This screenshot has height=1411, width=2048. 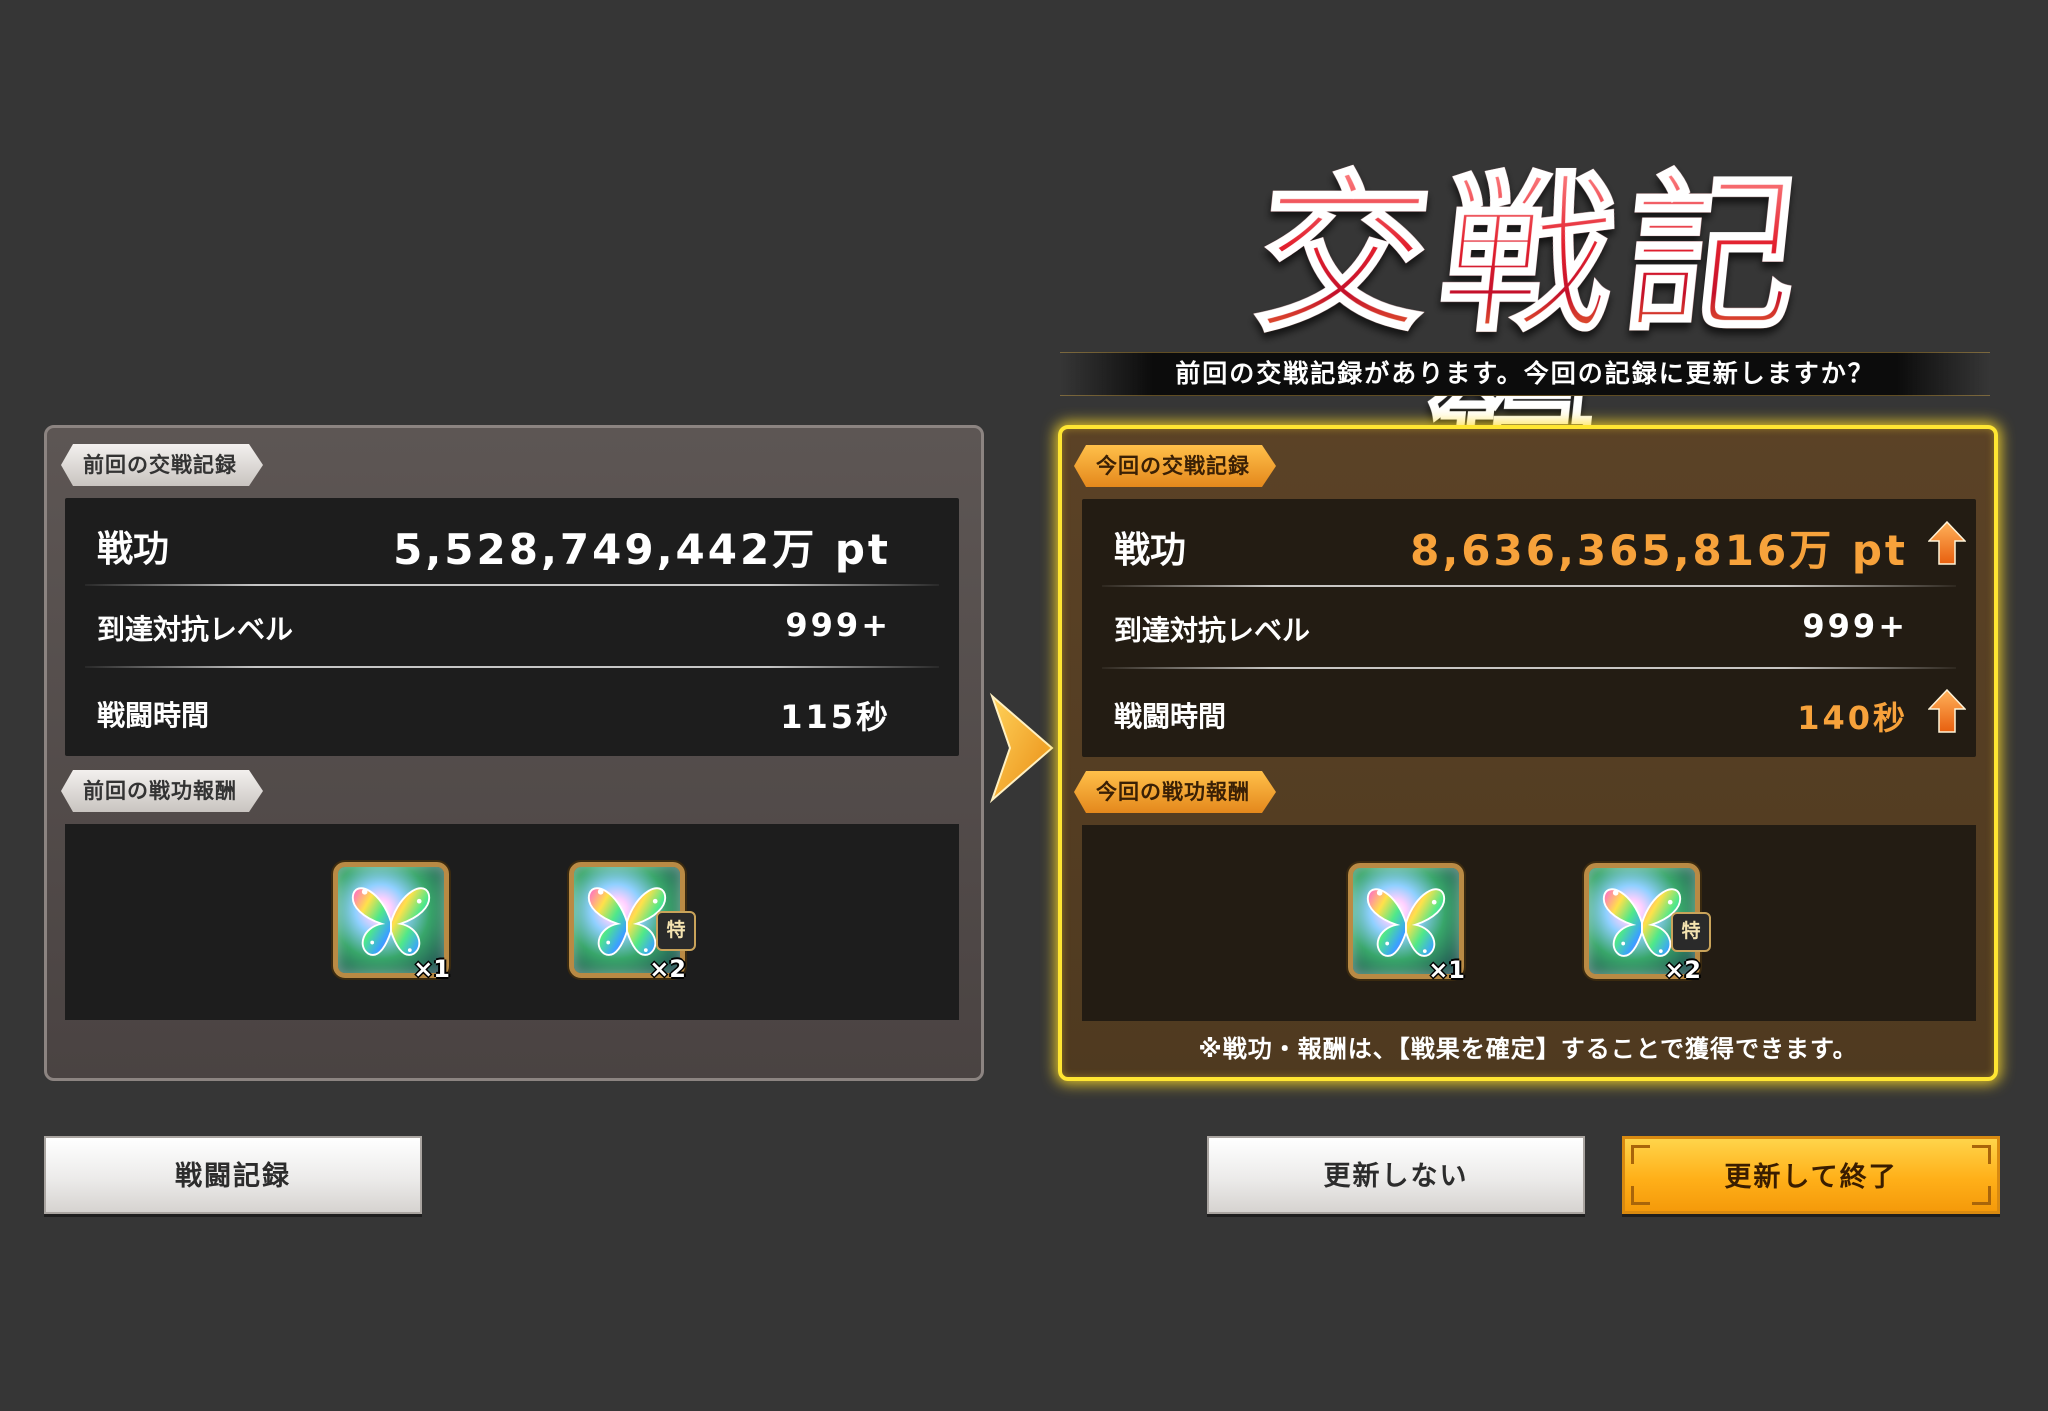 I want to click on previous-record-tag: 前回の交戦記録, so click(x=162, y=465).